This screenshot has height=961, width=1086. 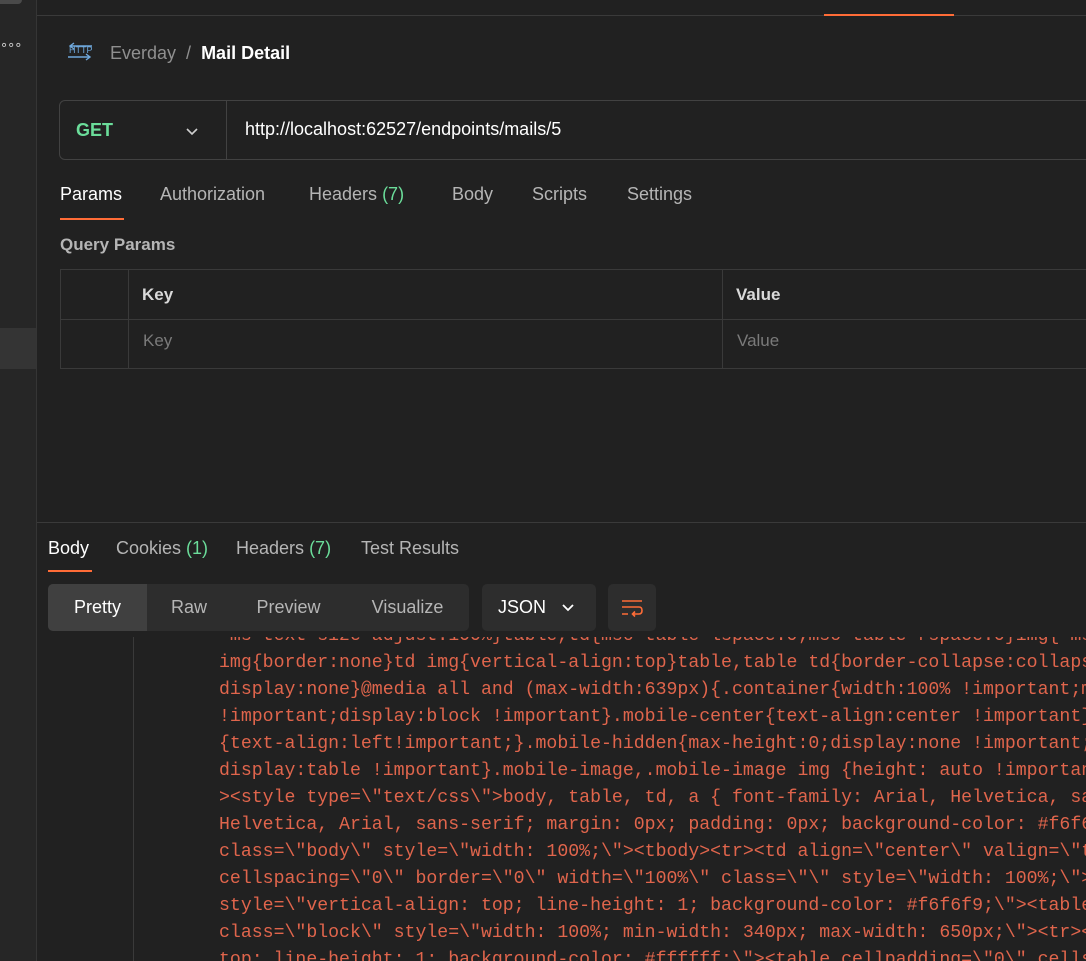 What do you see at coordinates (157, 341) in the screenshot?
I see `key-input: Key` at bounding box center [157, 341].